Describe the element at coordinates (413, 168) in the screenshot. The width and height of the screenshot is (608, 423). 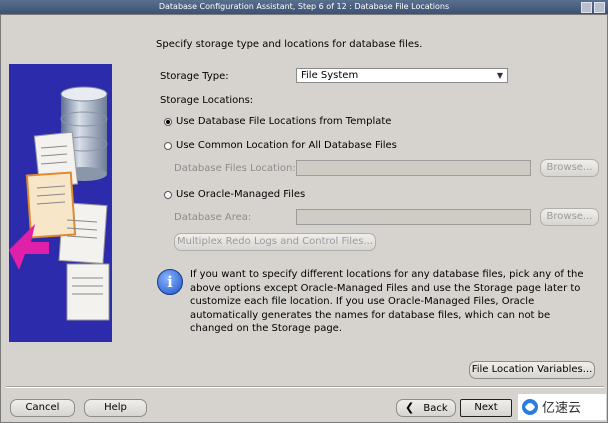
I see `db-files-location-field` at that location.